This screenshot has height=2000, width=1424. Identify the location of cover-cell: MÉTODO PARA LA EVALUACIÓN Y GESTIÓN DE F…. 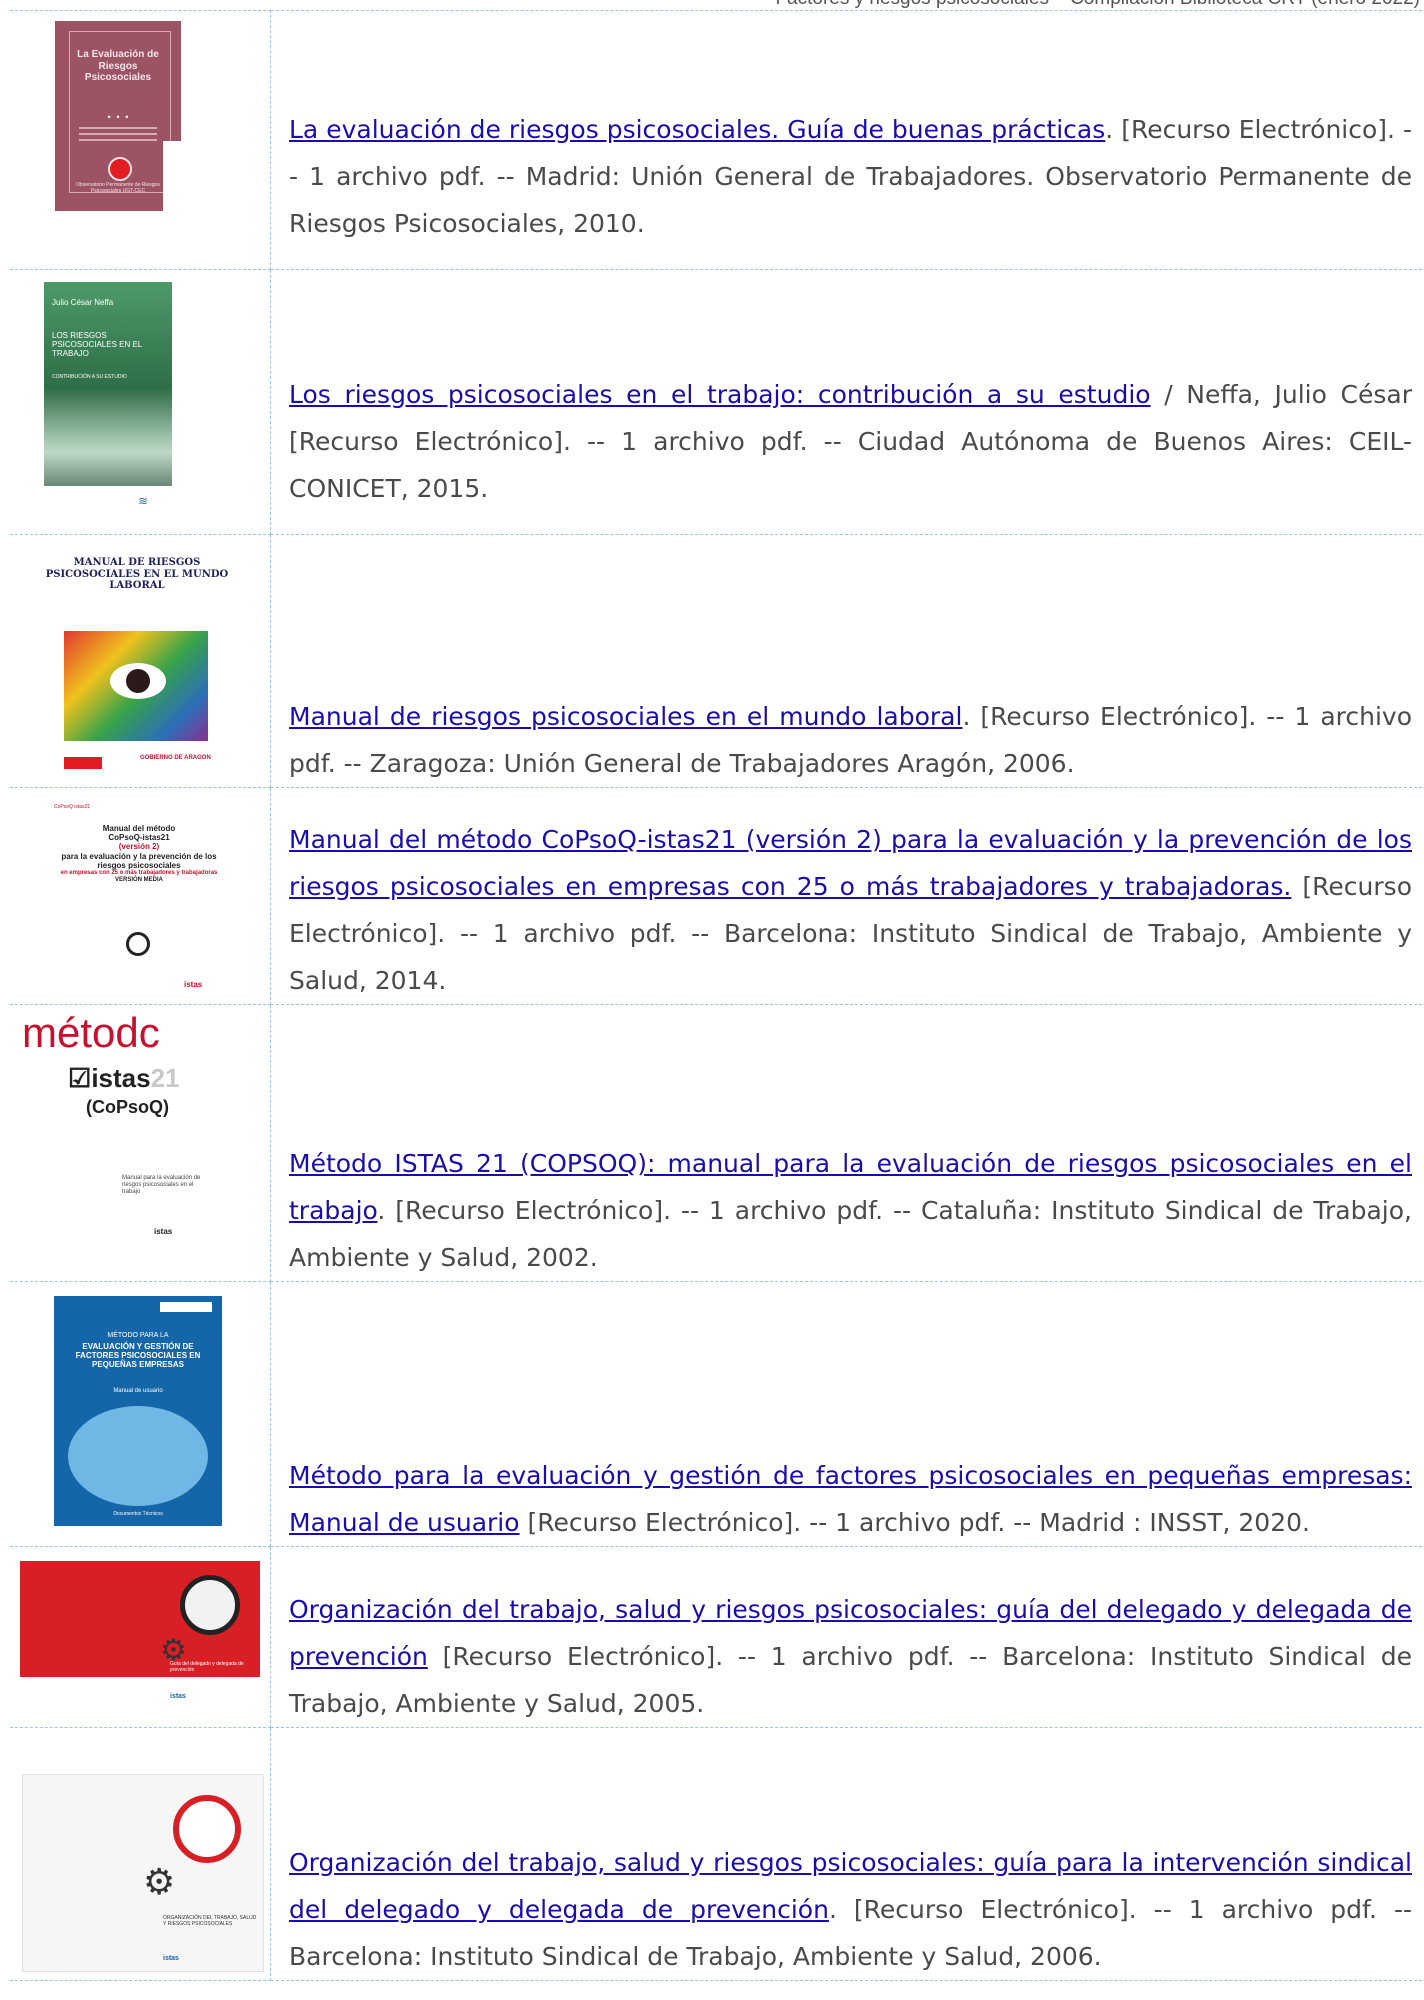
(140, 1414).